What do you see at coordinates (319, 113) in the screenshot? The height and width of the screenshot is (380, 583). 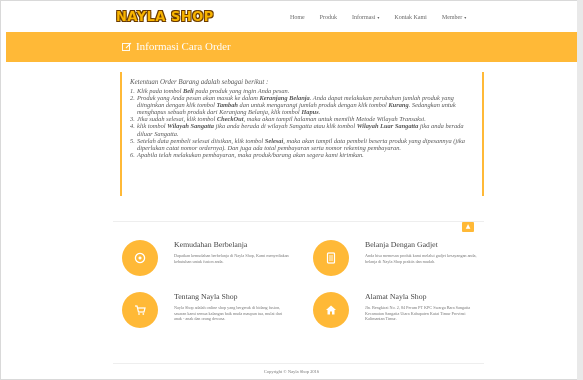 I see `order-rule-text: .` at bounding box center [319, 113].